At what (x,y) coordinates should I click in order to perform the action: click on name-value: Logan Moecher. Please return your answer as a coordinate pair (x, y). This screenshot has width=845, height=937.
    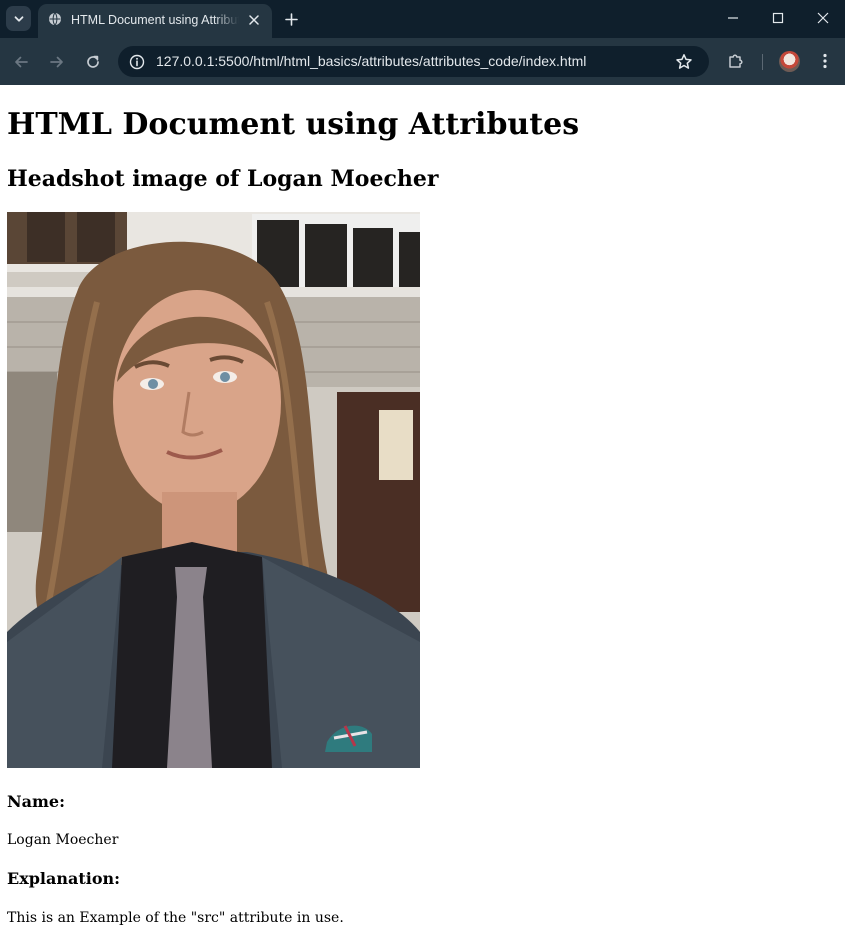
    Looking at the image, I should click on (63, 840).